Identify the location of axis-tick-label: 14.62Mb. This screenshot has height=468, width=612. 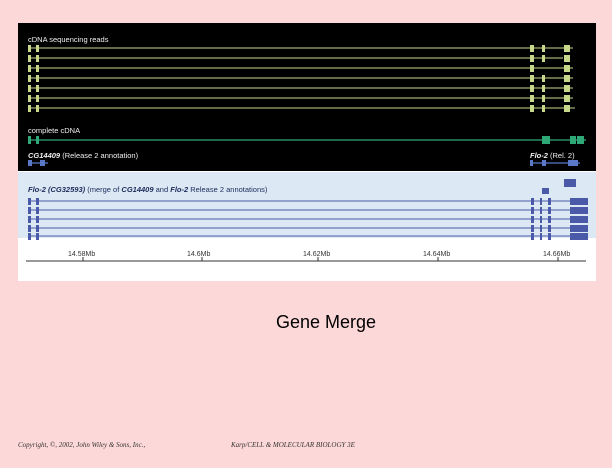
(316, 254).